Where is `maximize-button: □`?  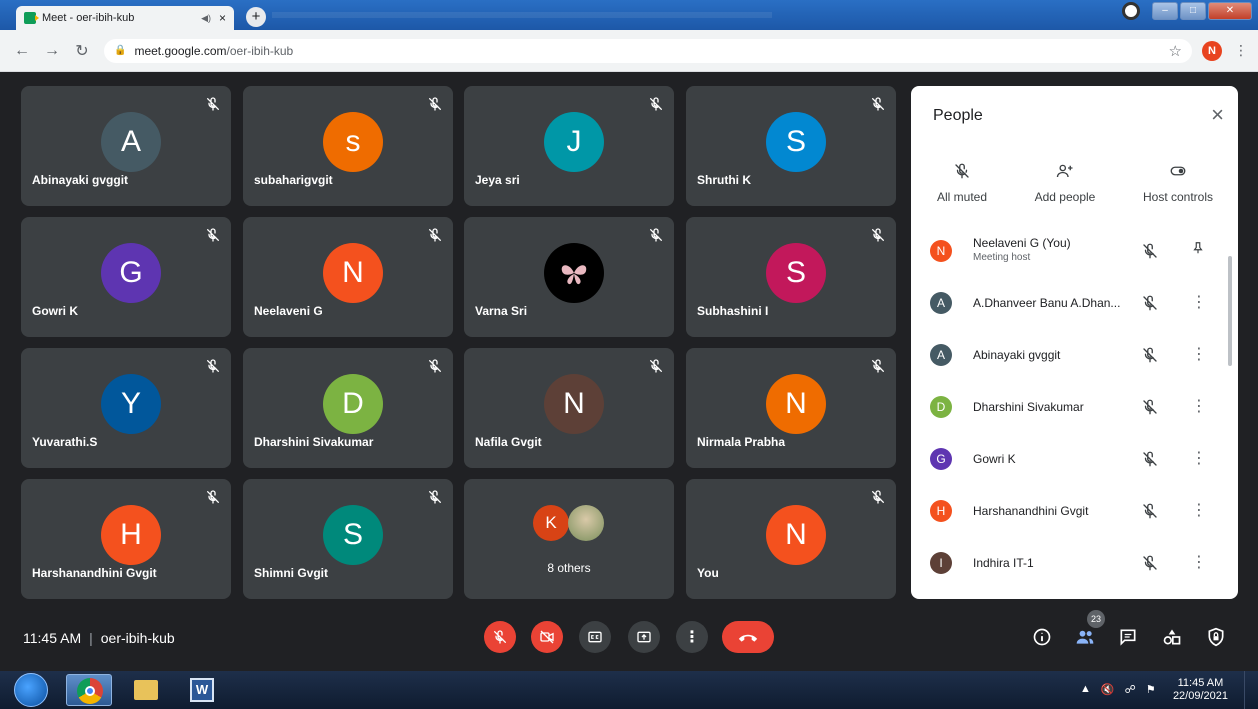
maximize-button: □ is located at coordinates (1193, 11).